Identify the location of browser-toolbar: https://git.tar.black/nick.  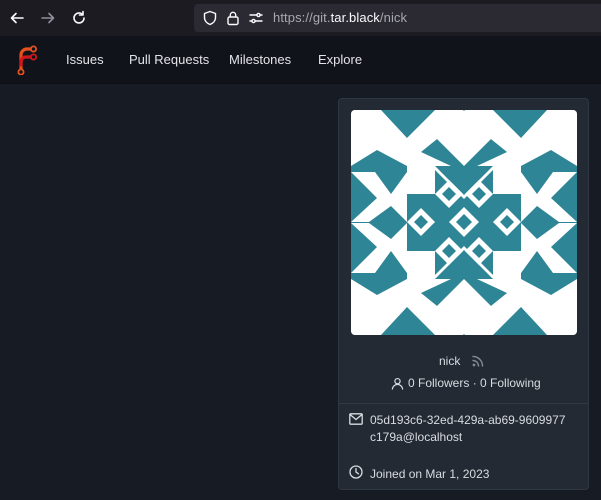
(300, 18).